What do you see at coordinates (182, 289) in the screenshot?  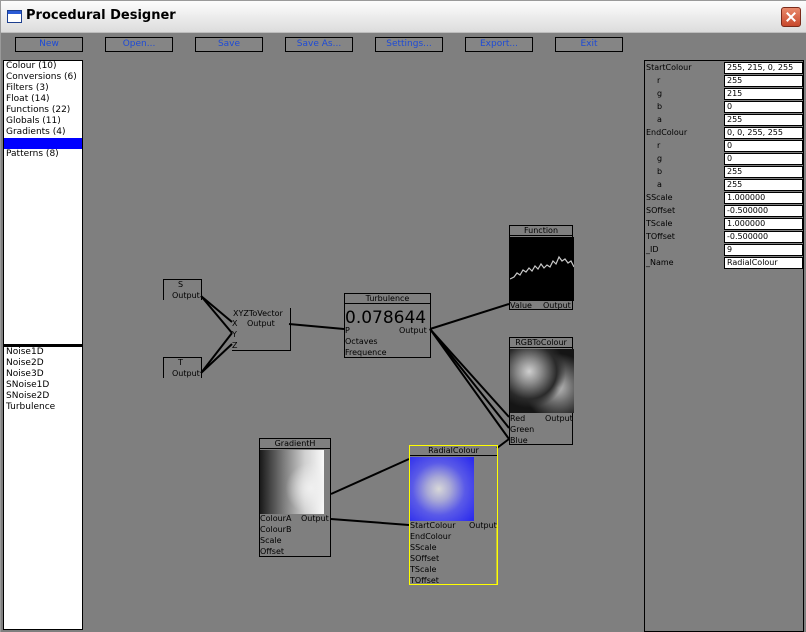 I see `node-s: S Output` at bounding box center [182, 289].